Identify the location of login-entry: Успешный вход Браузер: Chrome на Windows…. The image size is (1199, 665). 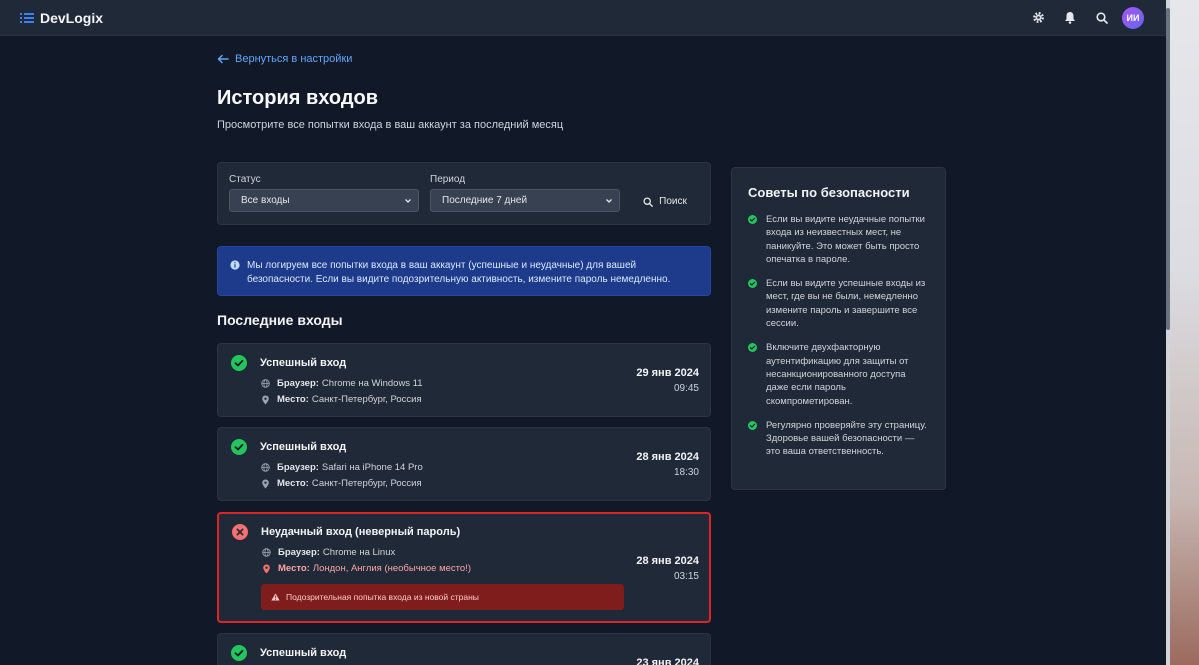
(464, 380).